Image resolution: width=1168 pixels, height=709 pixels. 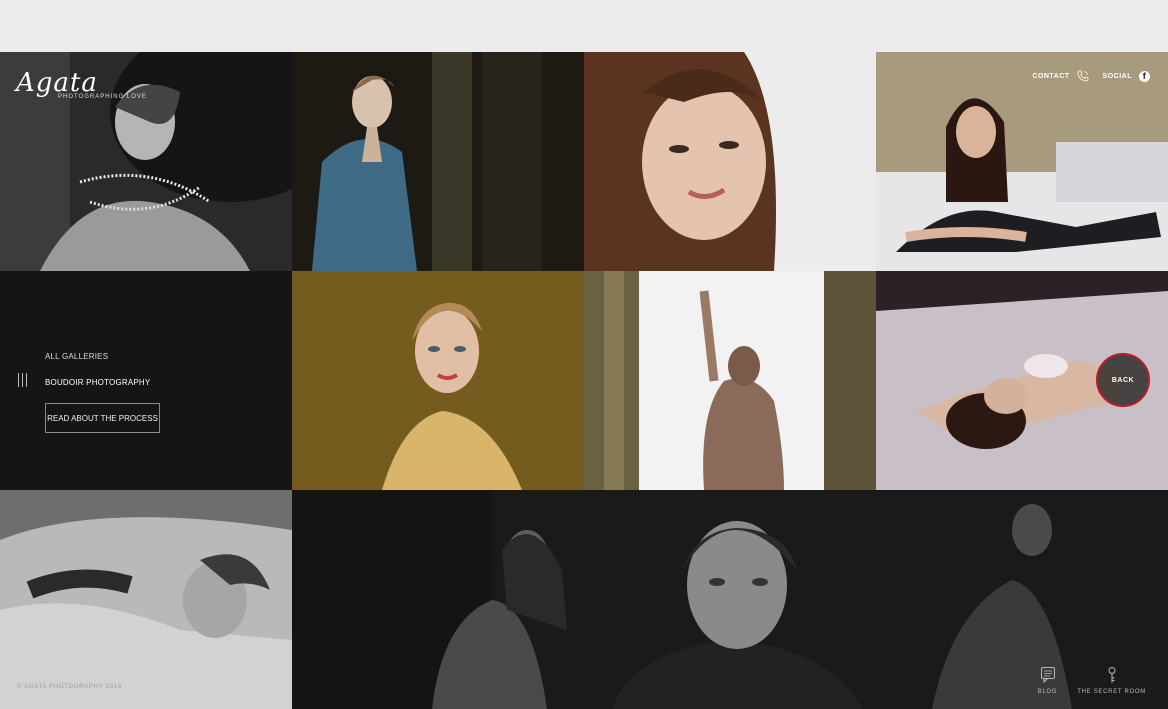 I want to click on blog-label: BLOG, so click(x=1047, y=692).